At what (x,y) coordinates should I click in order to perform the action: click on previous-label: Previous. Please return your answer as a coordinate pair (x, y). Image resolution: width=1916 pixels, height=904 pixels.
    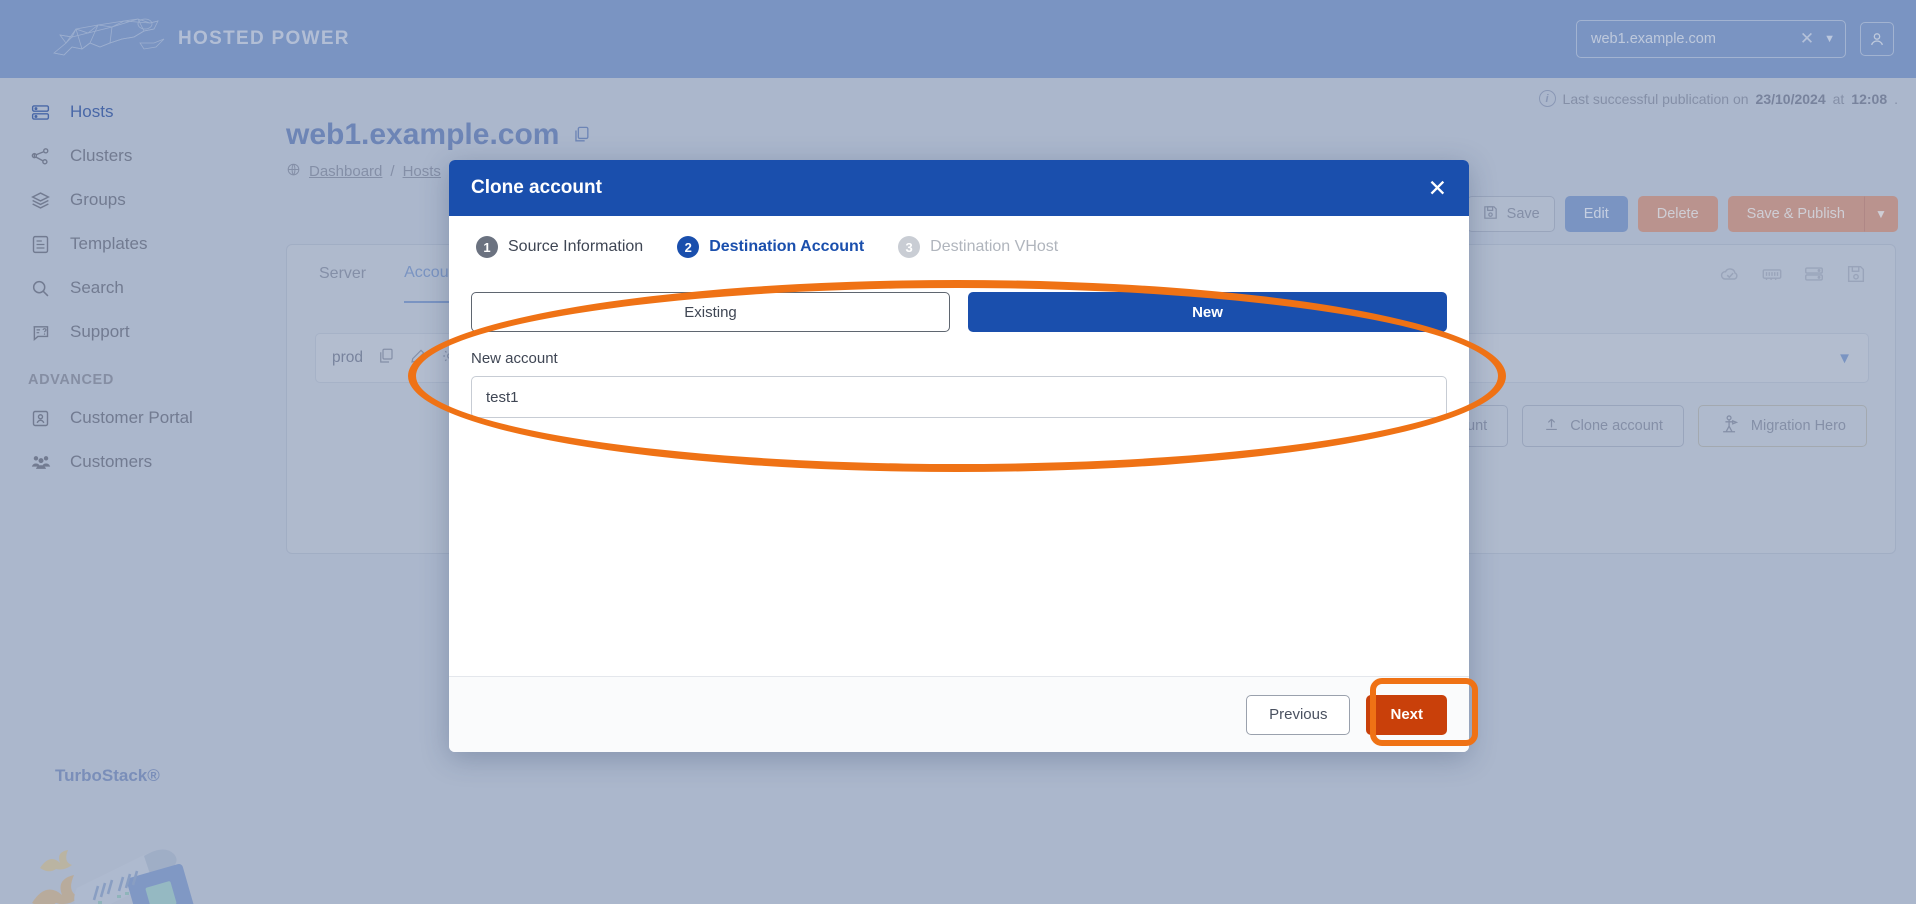
    Looking at the image, I should click on (1298, 714).